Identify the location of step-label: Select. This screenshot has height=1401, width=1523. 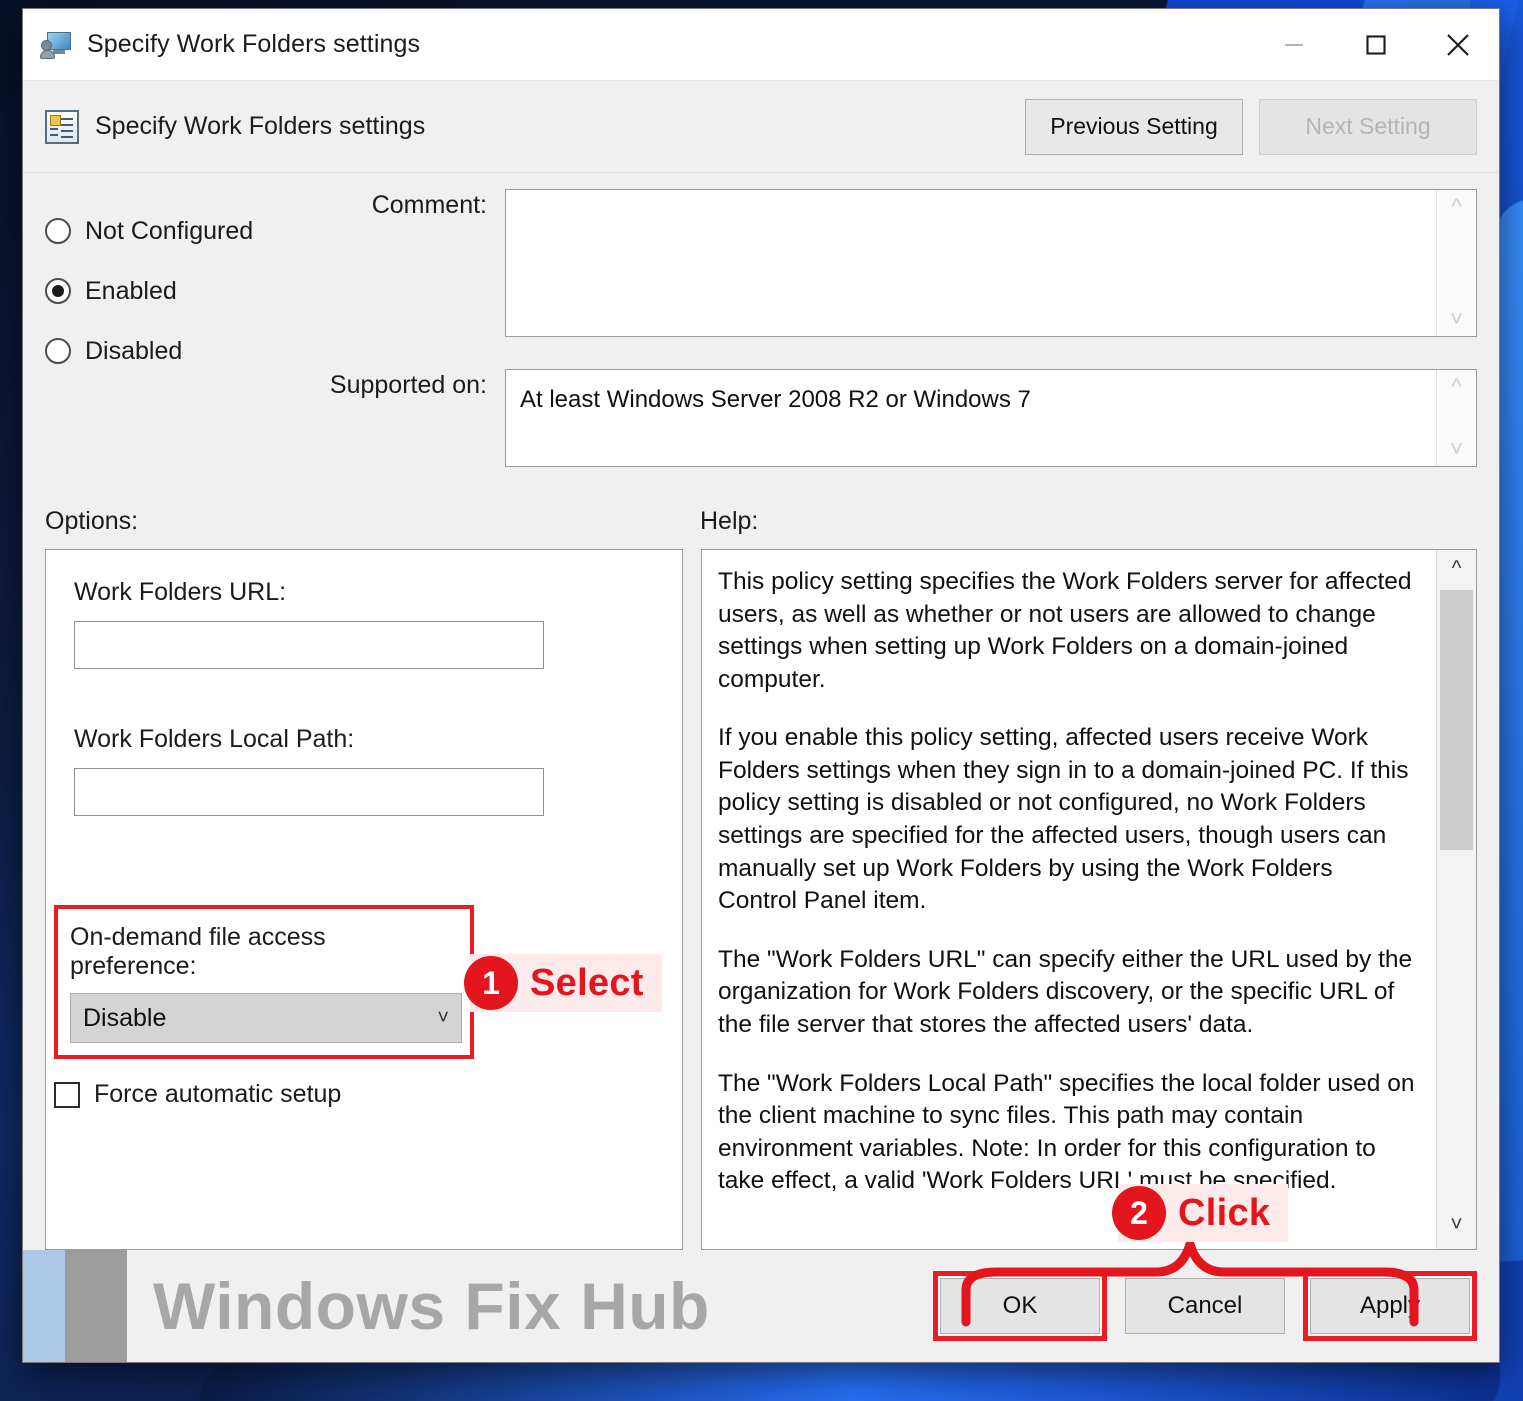
(587, 982).